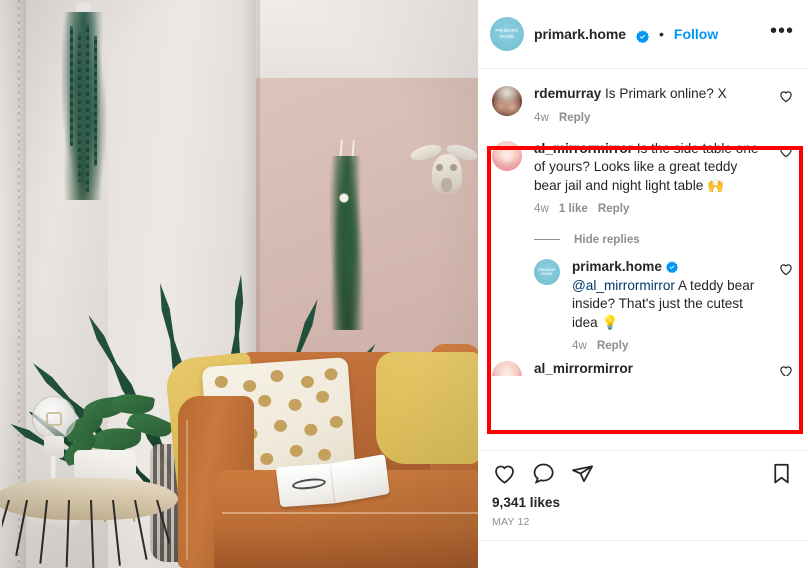  I want to click on comment-like-count: 1 like, so click(573, 208).